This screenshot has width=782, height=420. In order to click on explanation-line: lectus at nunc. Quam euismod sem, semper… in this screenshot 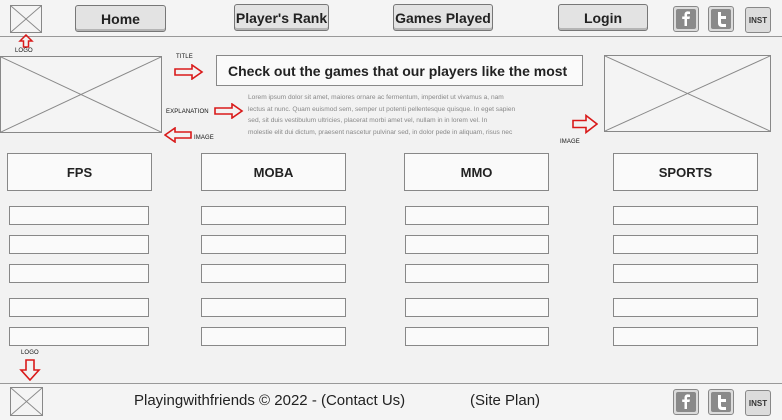, I will do `click(382, 109)`.